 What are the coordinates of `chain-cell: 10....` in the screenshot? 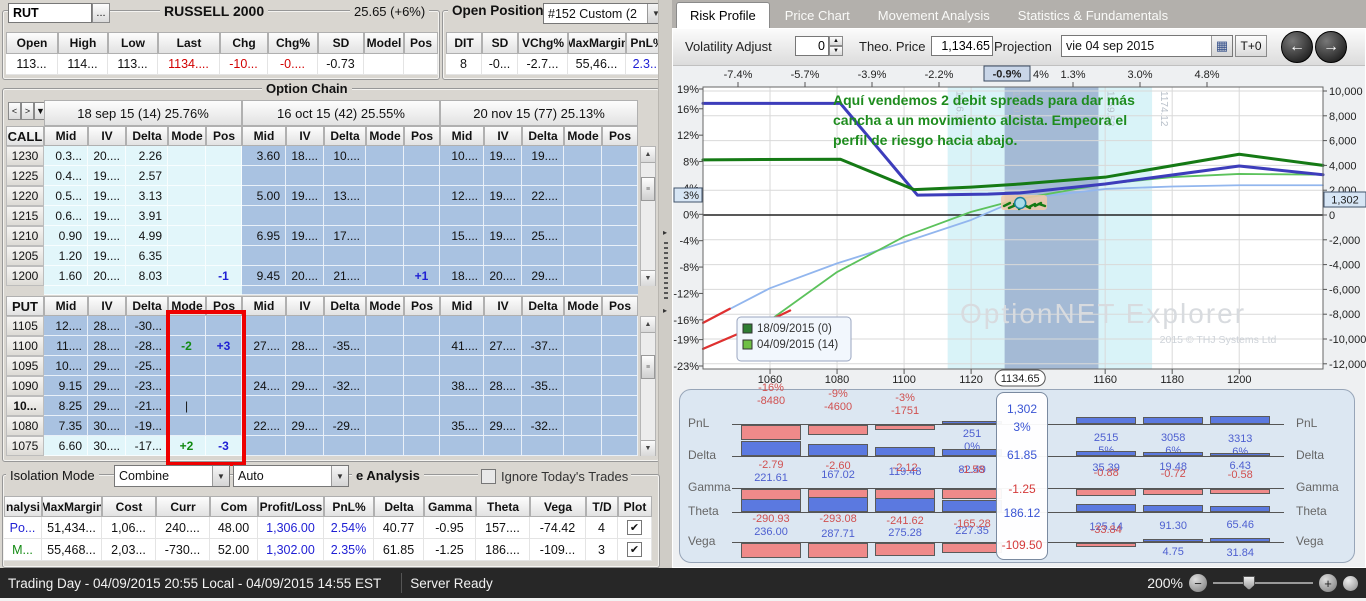 It's located at (462, 156).